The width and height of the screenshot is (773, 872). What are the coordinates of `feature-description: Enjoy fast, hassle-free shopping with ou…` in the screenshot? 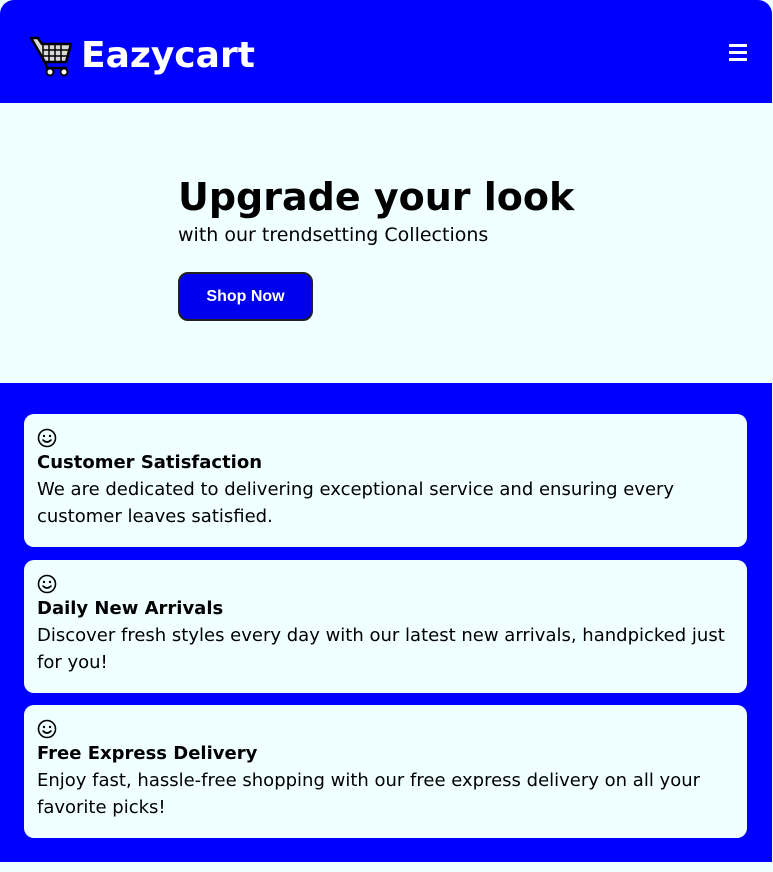 It's located at (369, 794).